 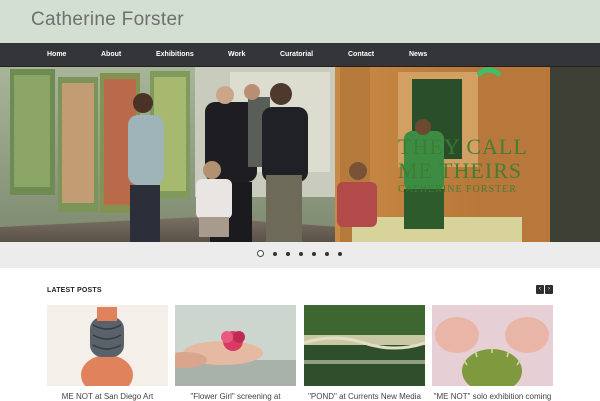 I want to click on post-card: "POND" at Currents New Media, so click(x=364, y=353).